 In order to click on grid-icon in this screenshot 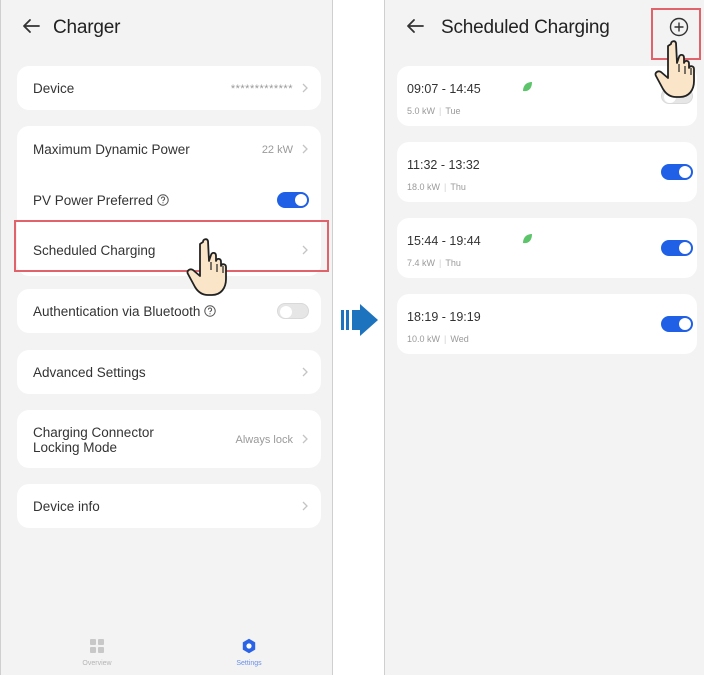, I will do `click(97, 646)`.